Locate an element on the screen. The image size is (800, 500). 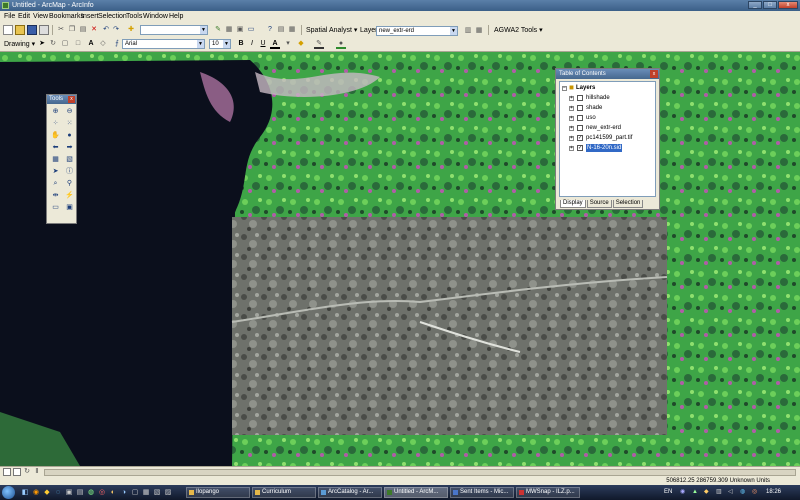
edit-vertices-icon: ◇ is located at coordinates (103, 44).